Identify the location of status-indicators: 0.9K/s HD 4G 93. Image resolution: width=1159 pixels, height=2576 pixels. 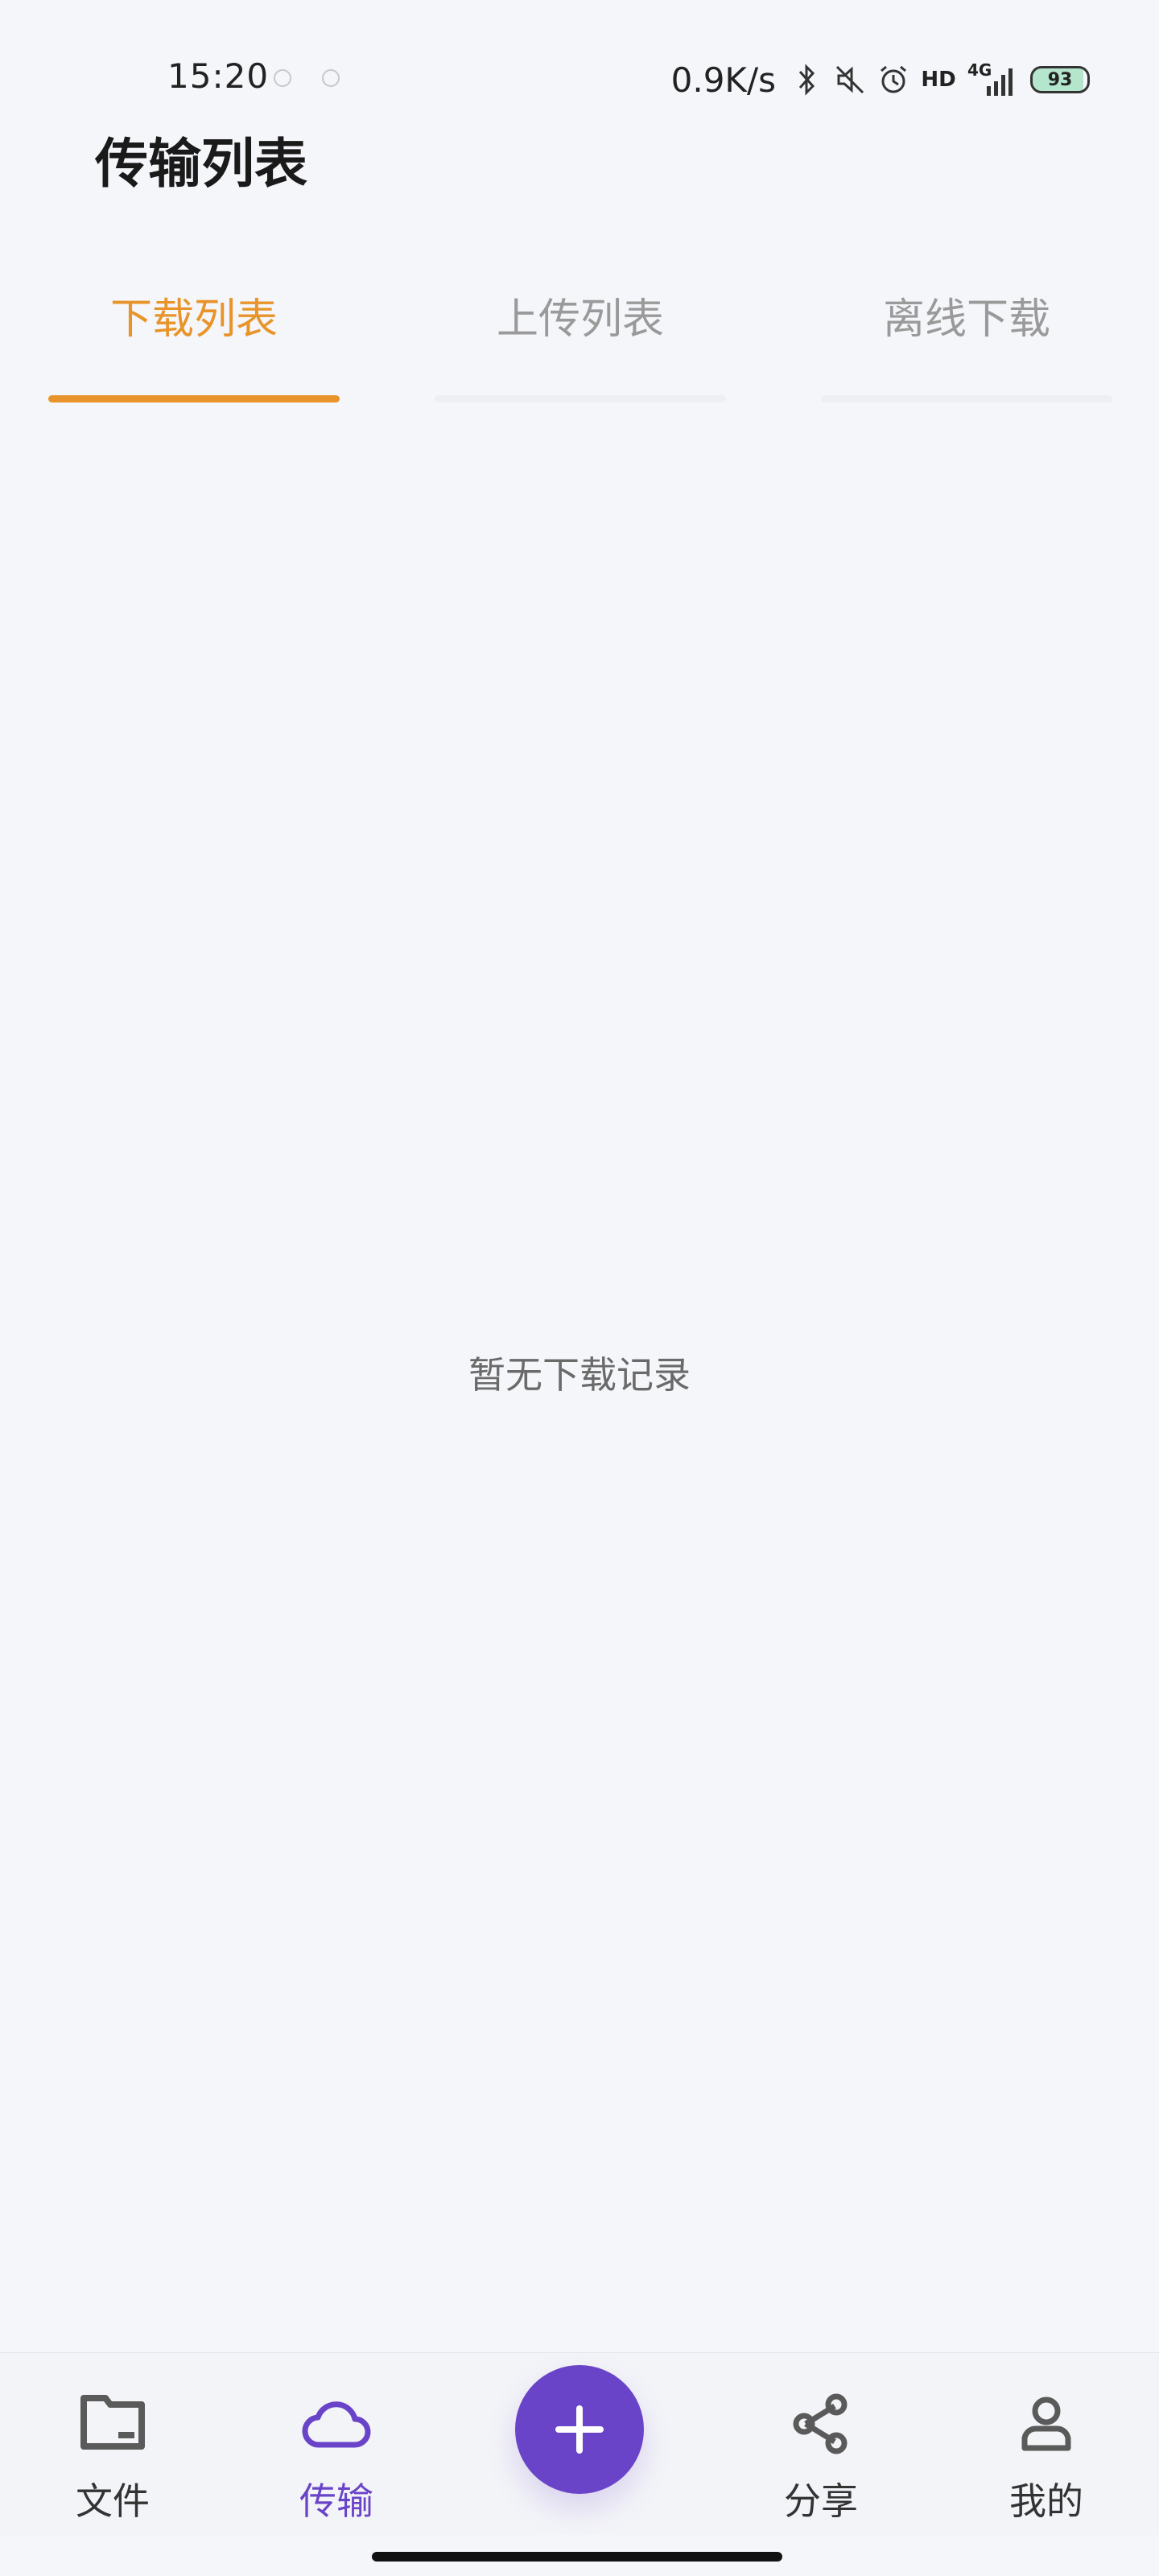
(881, 80).